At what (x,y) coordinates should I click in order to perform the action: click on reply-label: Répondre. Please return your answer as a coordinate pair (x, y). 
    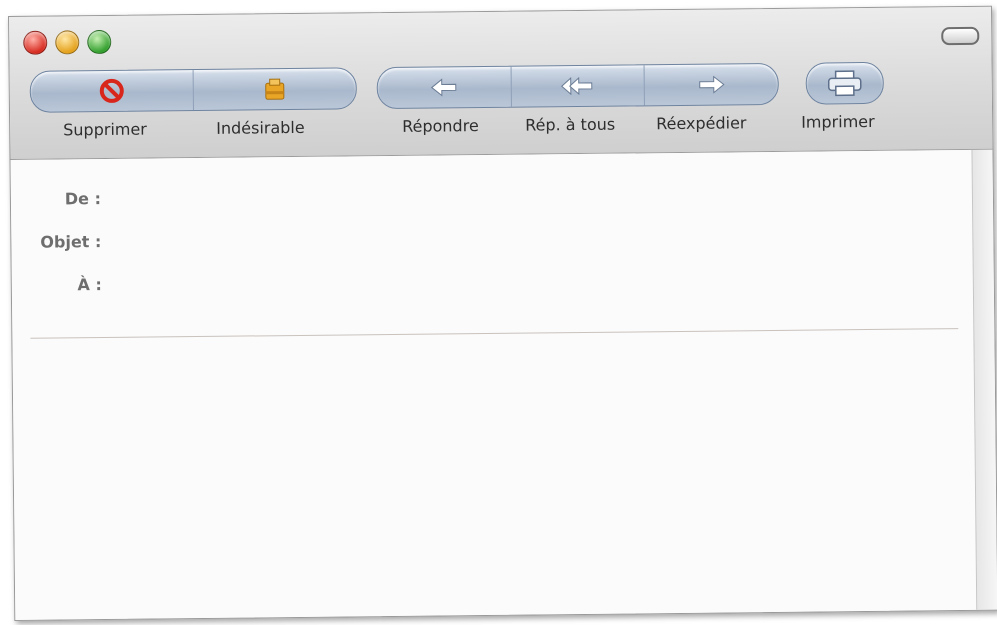
    Looking at the image, I should click on (440, 126).